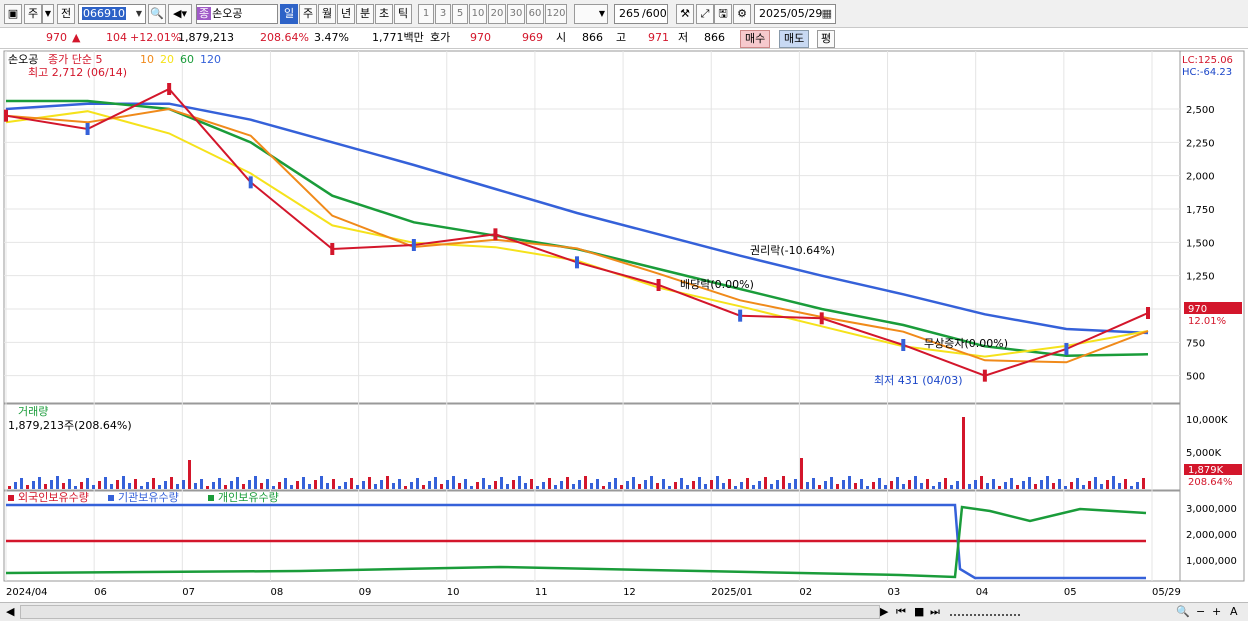 The width and height of the screenshot is (1248, 621). What do you see at coordinates (384, 14) in the screenshot?
I see `period-button-5: 초` at bounding box center [384, 14].